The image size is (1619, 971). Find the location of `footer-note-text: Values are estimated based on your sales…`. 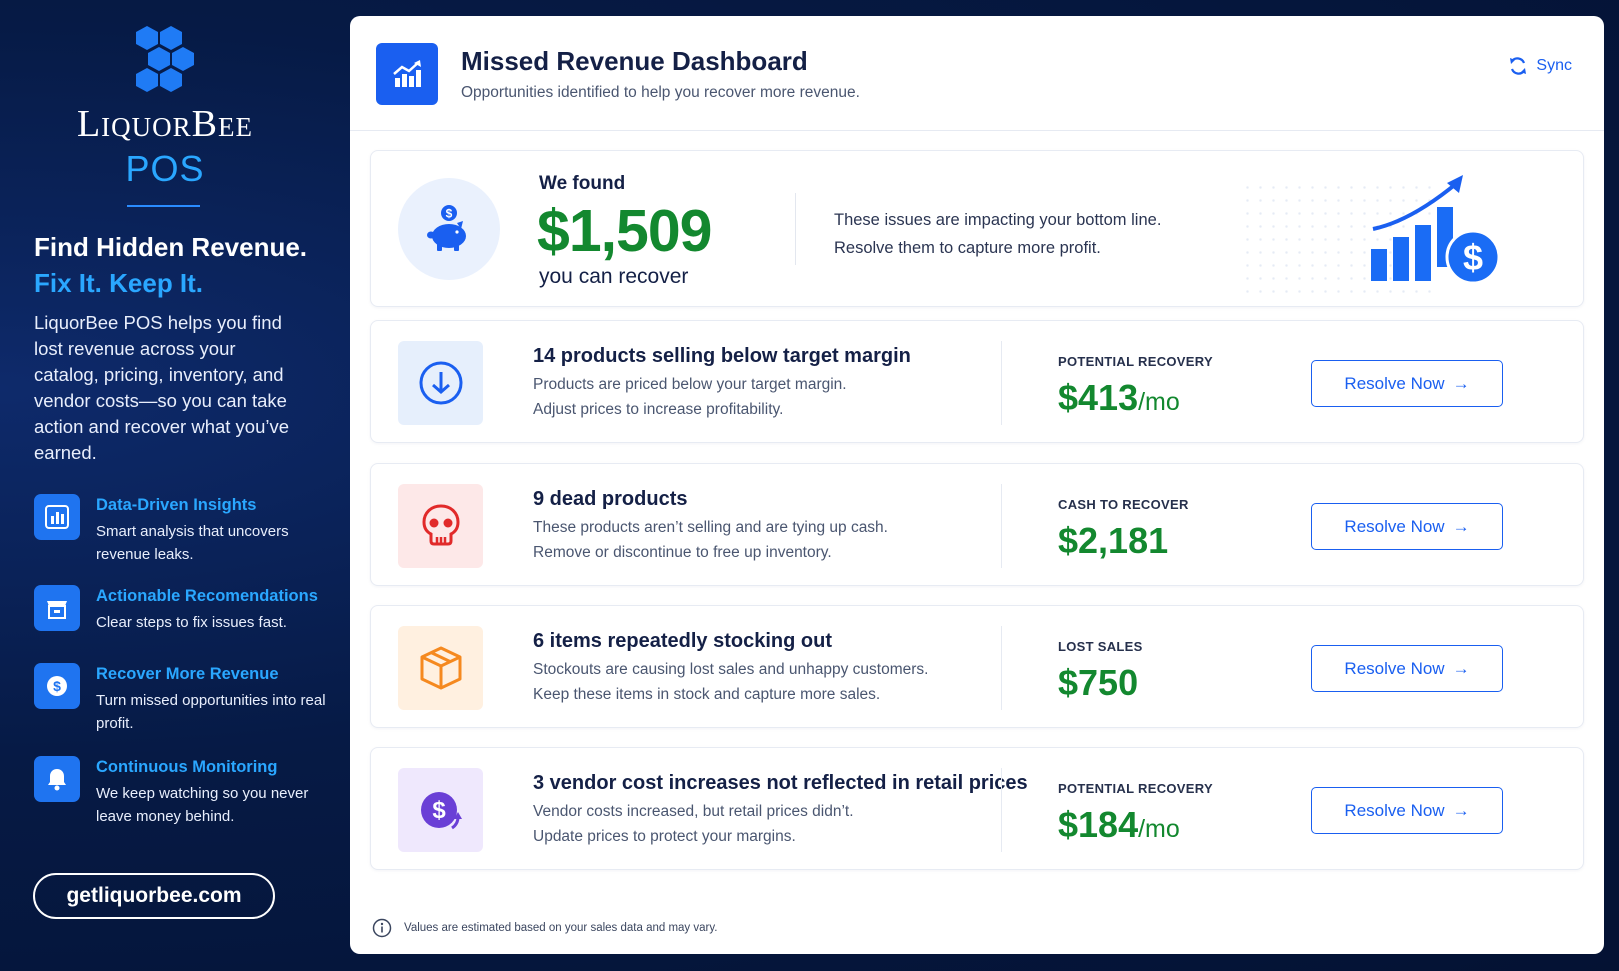

footer-note-text: Values are estimated based on your sales… is located at coordinates (561, 928).